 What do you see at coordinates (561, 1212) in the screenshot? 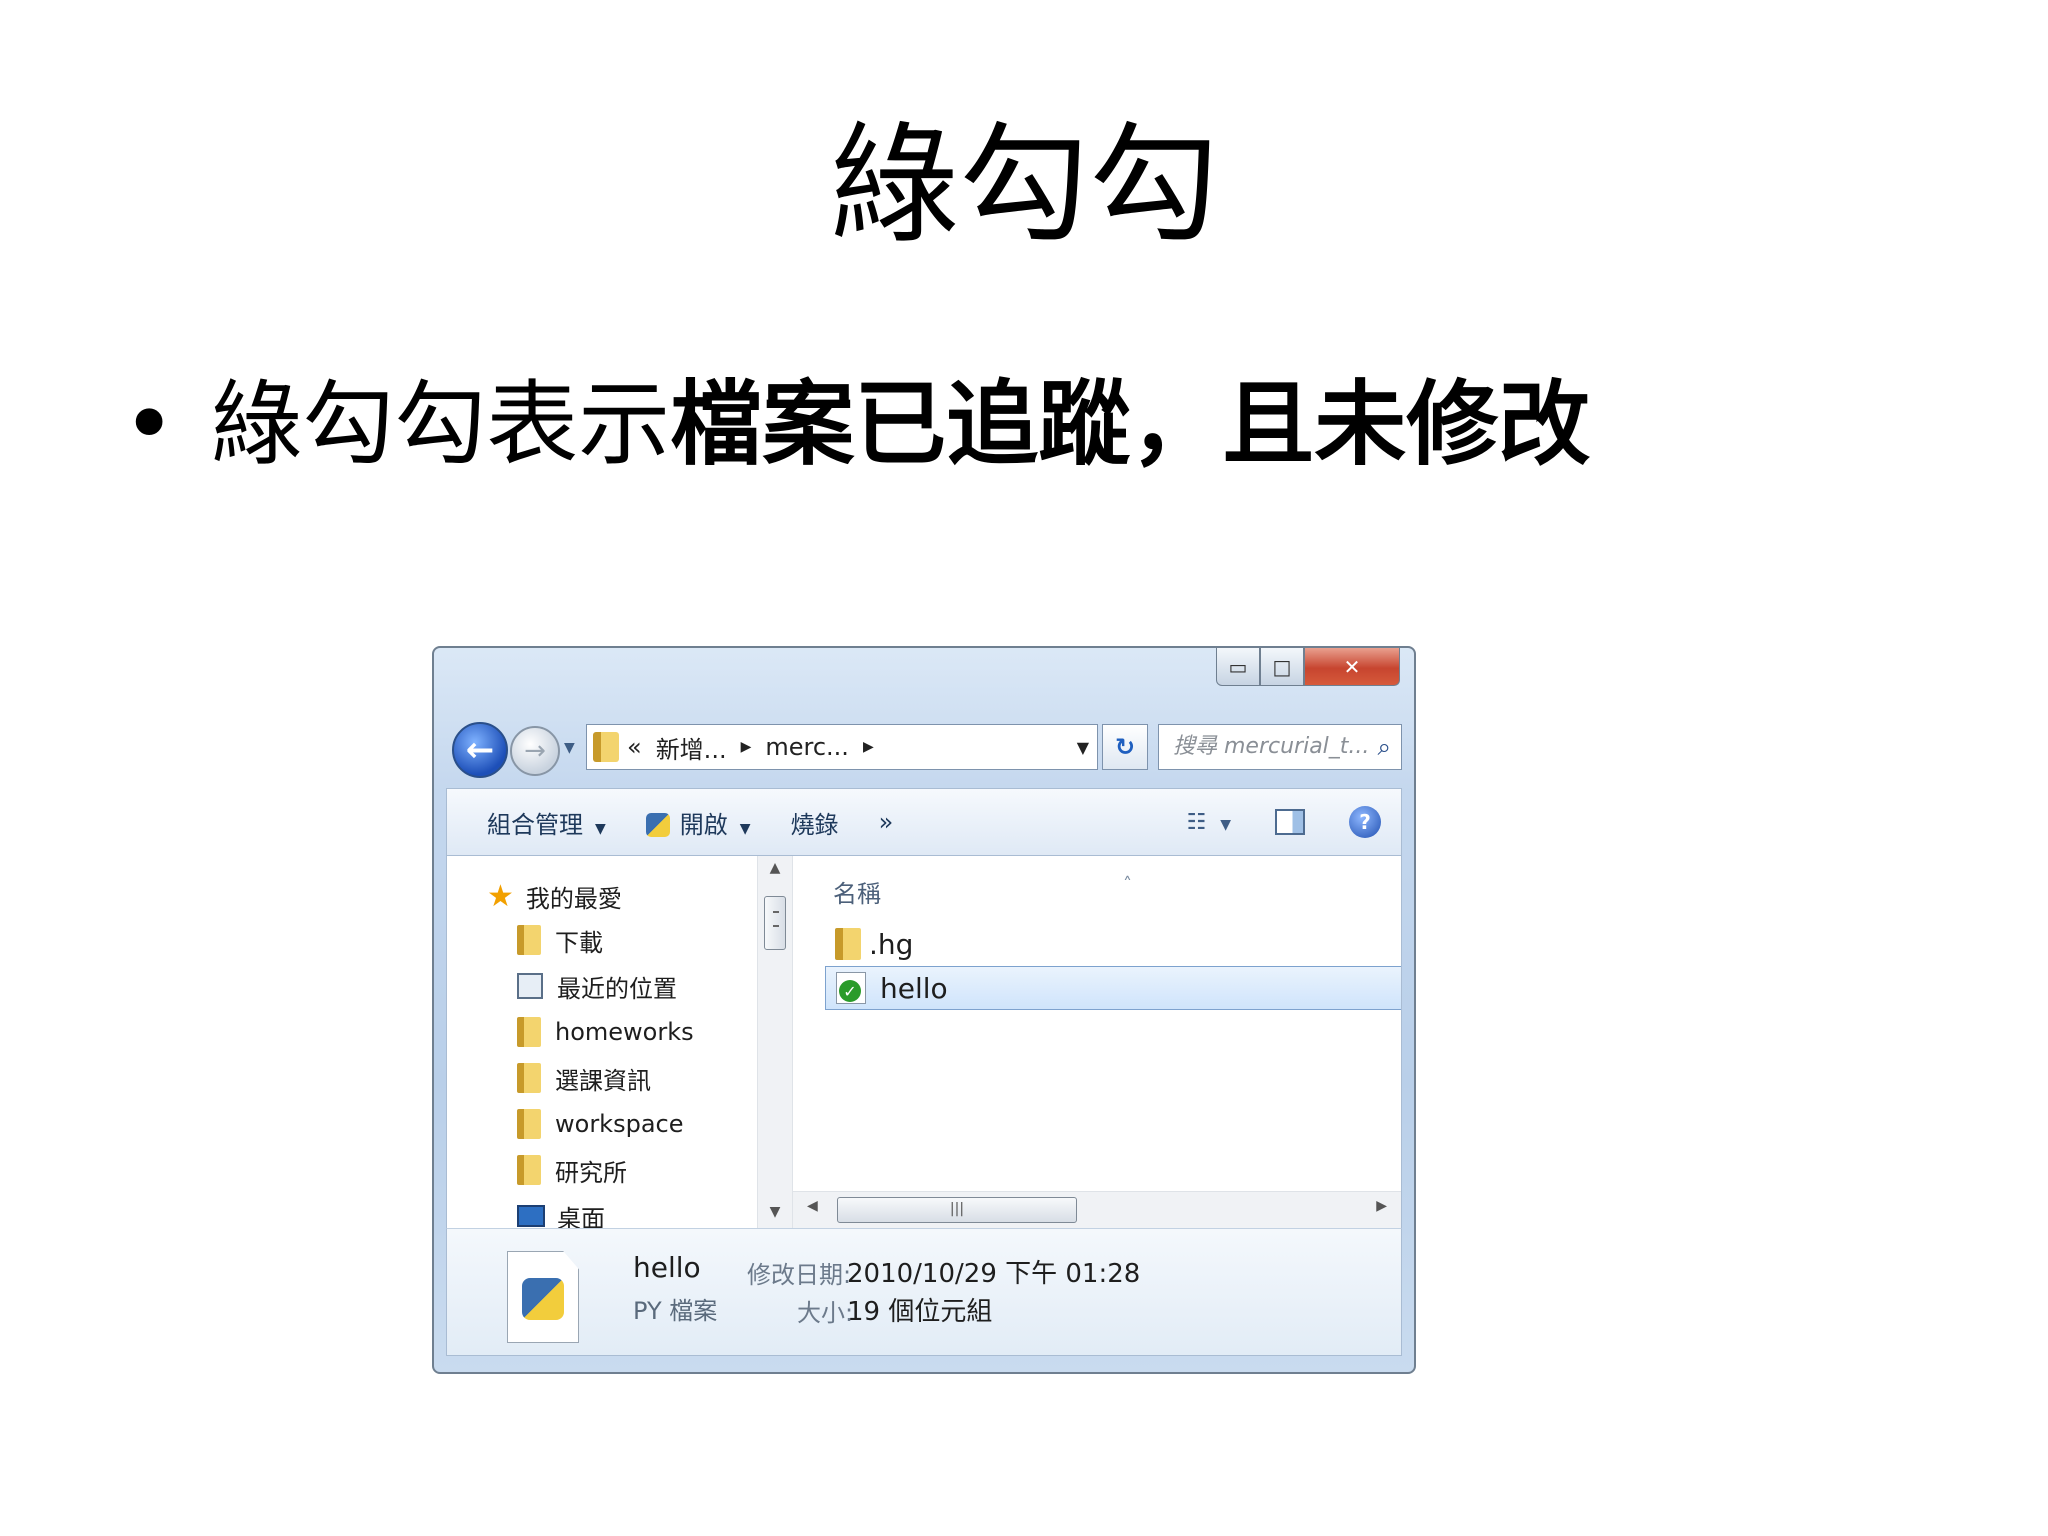
I see `nav-item-desktop: 桌面` at bounding box center [561, 1212].